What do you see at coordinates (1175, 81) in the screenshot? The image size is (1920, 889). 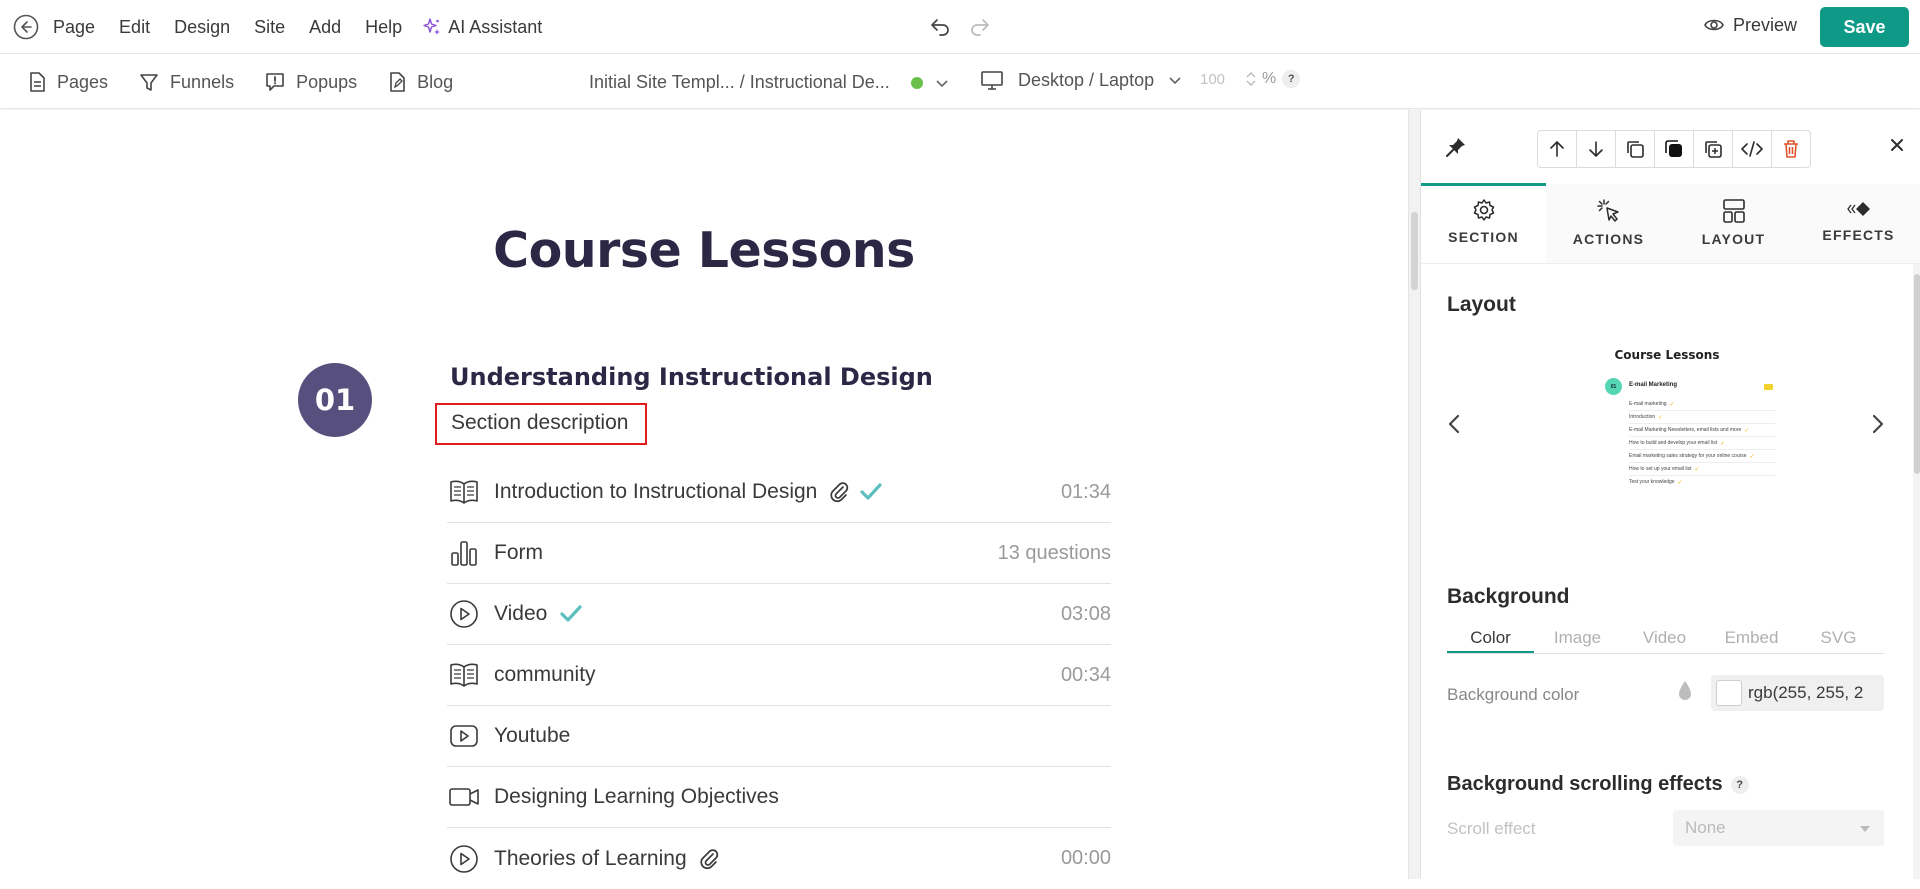 I see `chevron-down-icon` at bounding box center [1175, 81].